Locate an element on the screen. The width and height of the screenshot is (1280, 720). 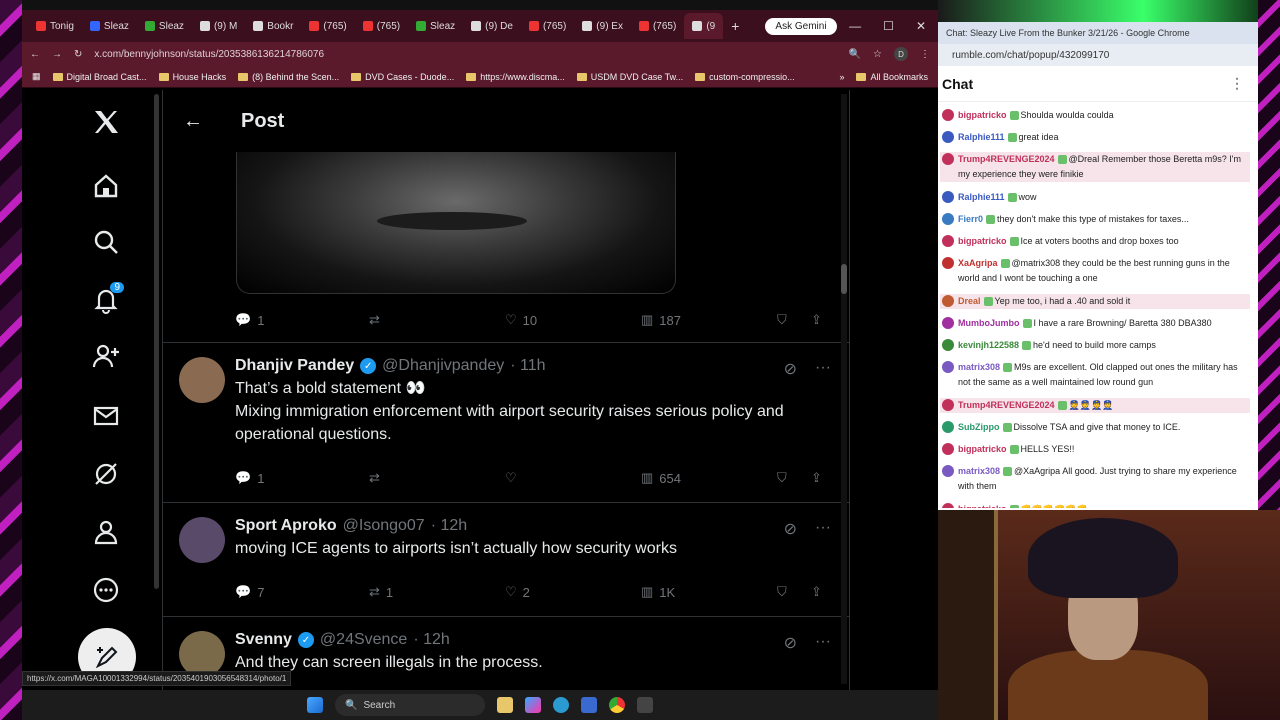
views-button: ▥ 187 is located at coordinates (661, 320).